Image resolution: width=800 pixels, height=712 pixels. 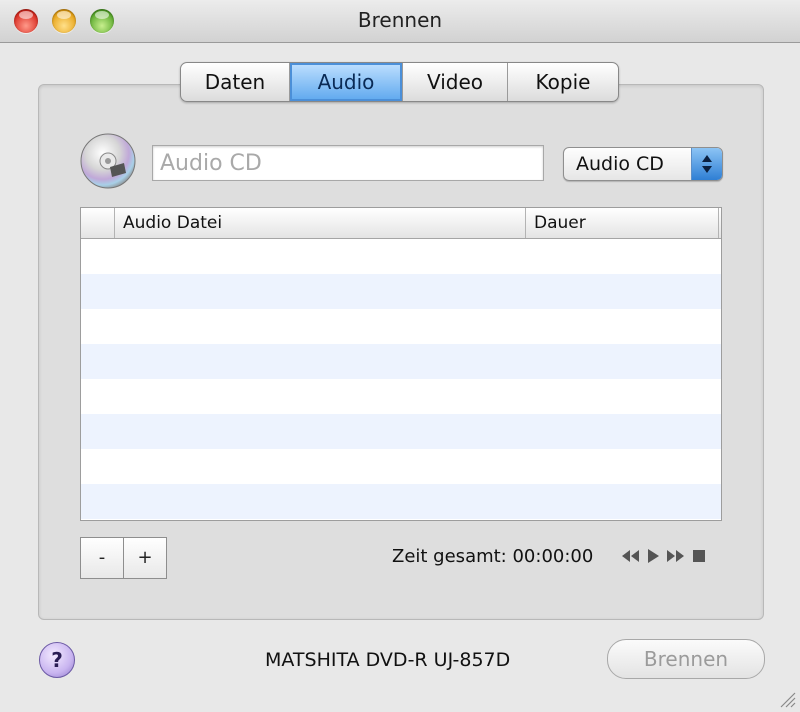 I want to click on table-header: Audio Datei Dauer, so click(x=401, y=223).